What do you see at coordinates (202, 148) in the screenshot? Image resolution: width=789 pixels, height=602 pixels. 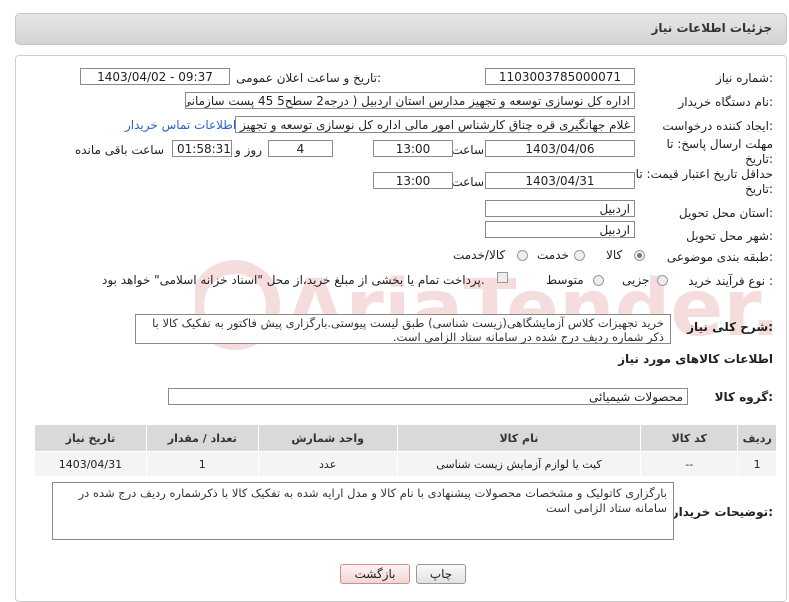 I see `remaining-time-field: 01:58:31` at bounding box center [202, 148].